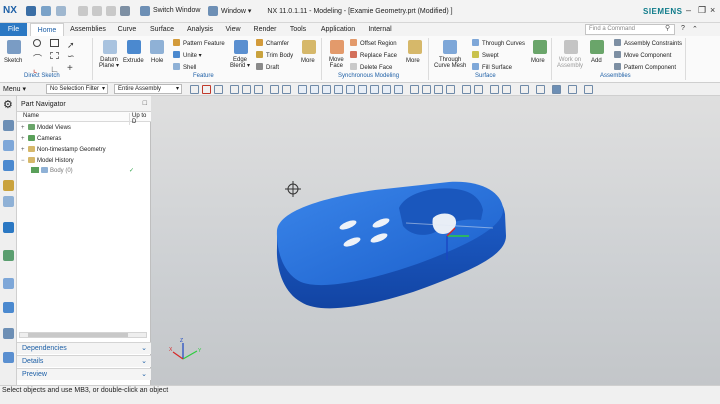 This screenshot has width=720, height=404. What do you see at coordinates (246, 89) in the screenshot?
I see `select-face-icon` at bounding box center [246, 89].